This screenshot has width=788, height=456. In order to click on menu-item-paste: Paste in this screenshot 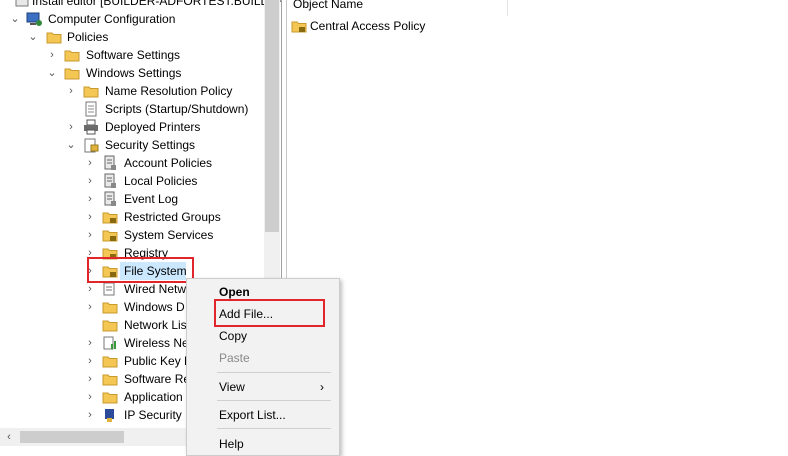, I will do `click(234, 358)`.